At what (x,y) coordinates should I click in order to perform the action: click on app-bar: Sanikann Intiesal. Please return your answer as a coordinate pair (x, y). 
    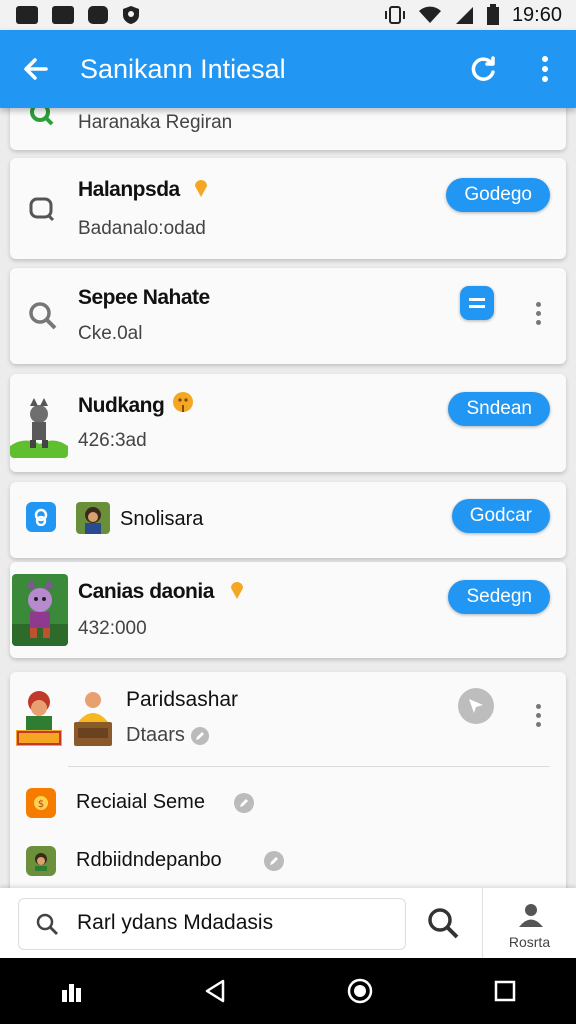
    Looking at the image, I should click on (288, 69).